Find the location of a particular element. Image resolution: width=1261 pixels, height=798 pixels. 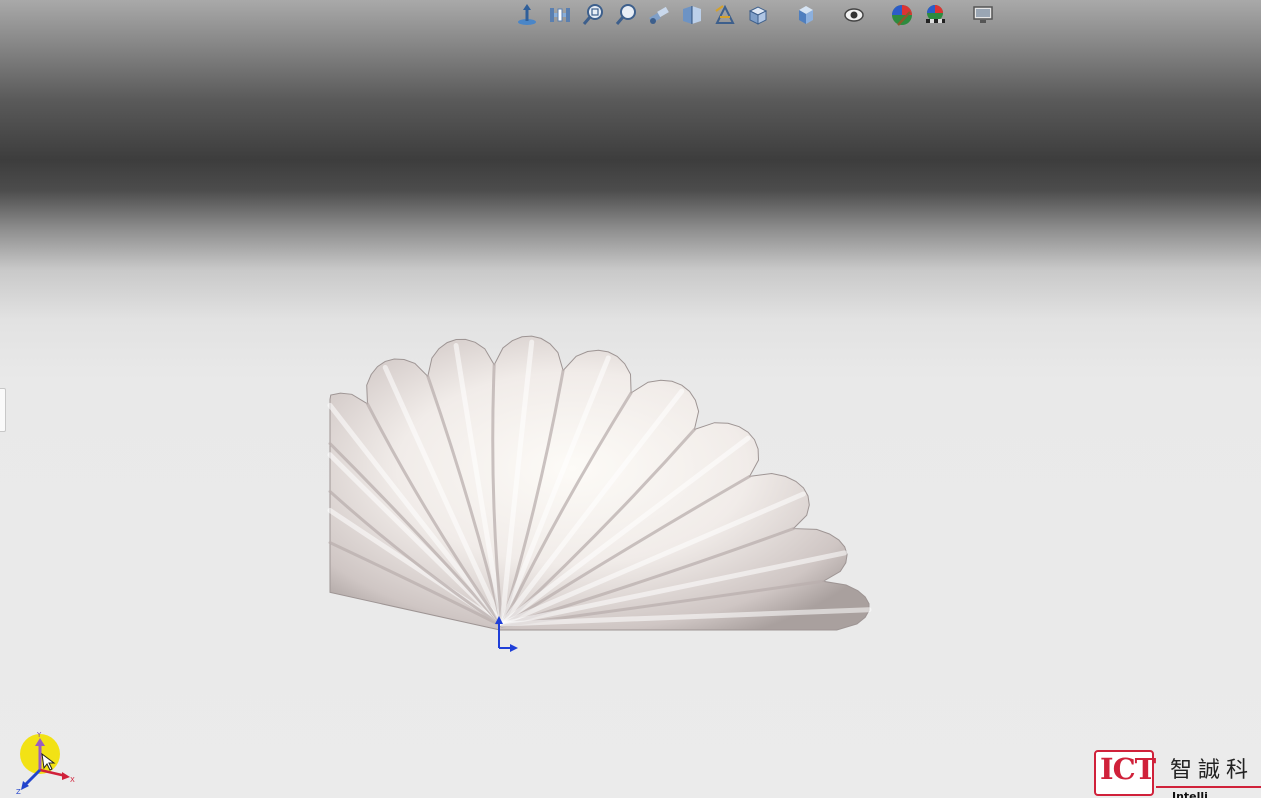

view-settings-button is located at coordinates (983, 15).